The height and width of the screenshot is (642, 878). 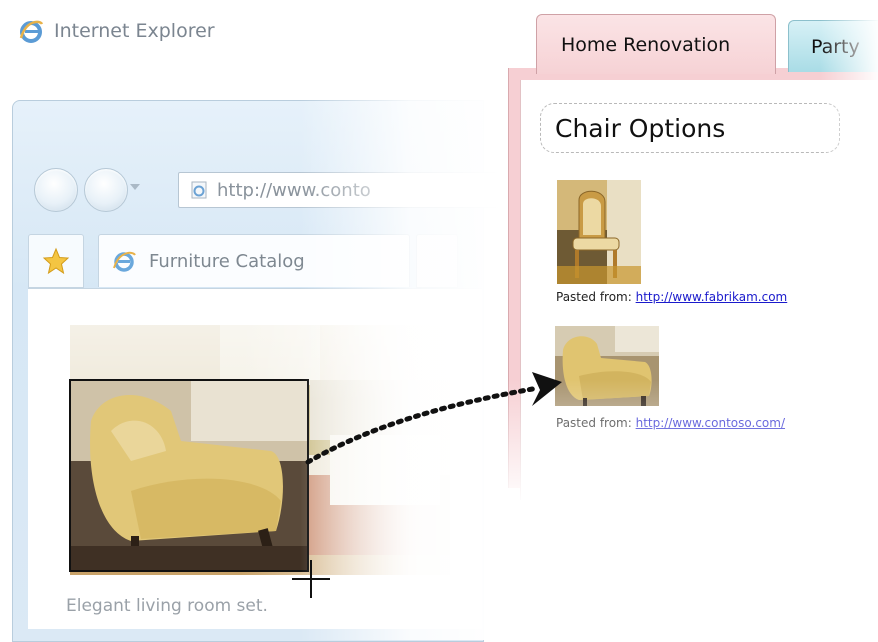 What do you see at coordinates (31, 31) in the screenshot?
I see `ie-logo-icon` at bounding box center [31, 31].